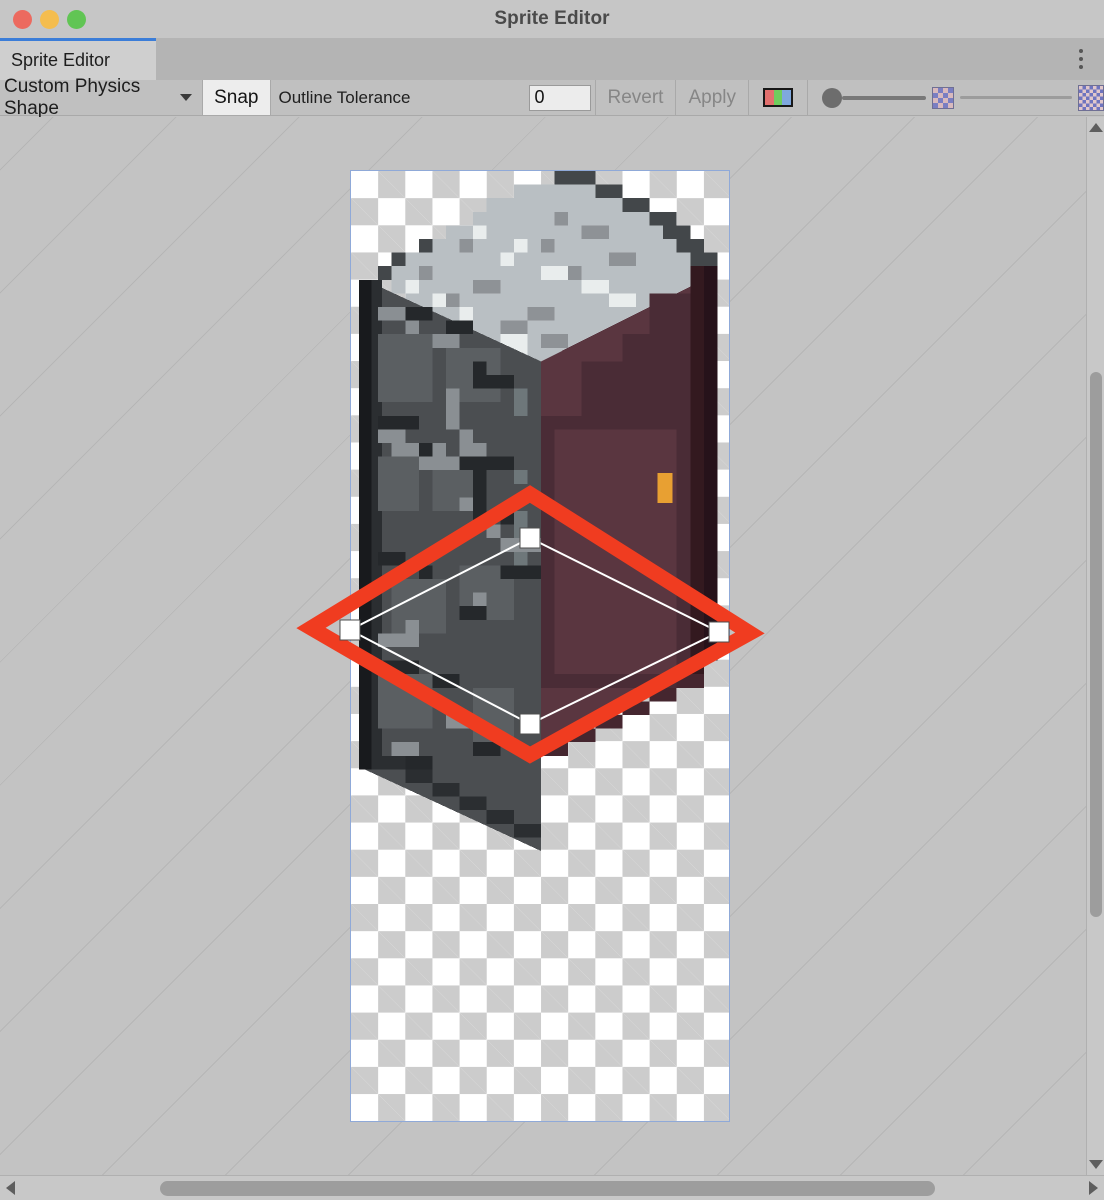 The height and width of the screenshot is (1200, 1104). Describe the element at coordinates (72, 97) in the screenshot. I see `mode-dropdown-label: Custom Physics Shape` at that location.